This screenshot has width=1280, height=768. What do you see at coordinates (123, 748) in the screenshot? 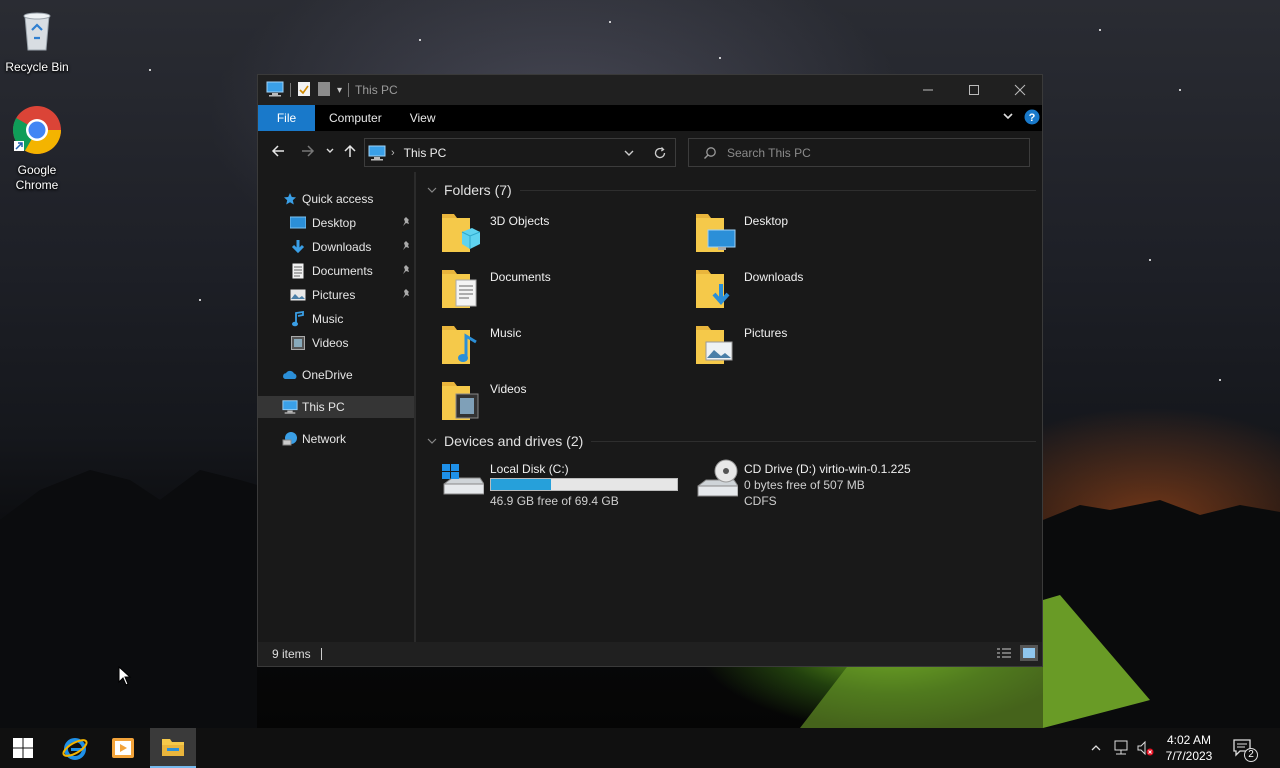
I see `taskbar-media-player` at bounding box center [123, 748].